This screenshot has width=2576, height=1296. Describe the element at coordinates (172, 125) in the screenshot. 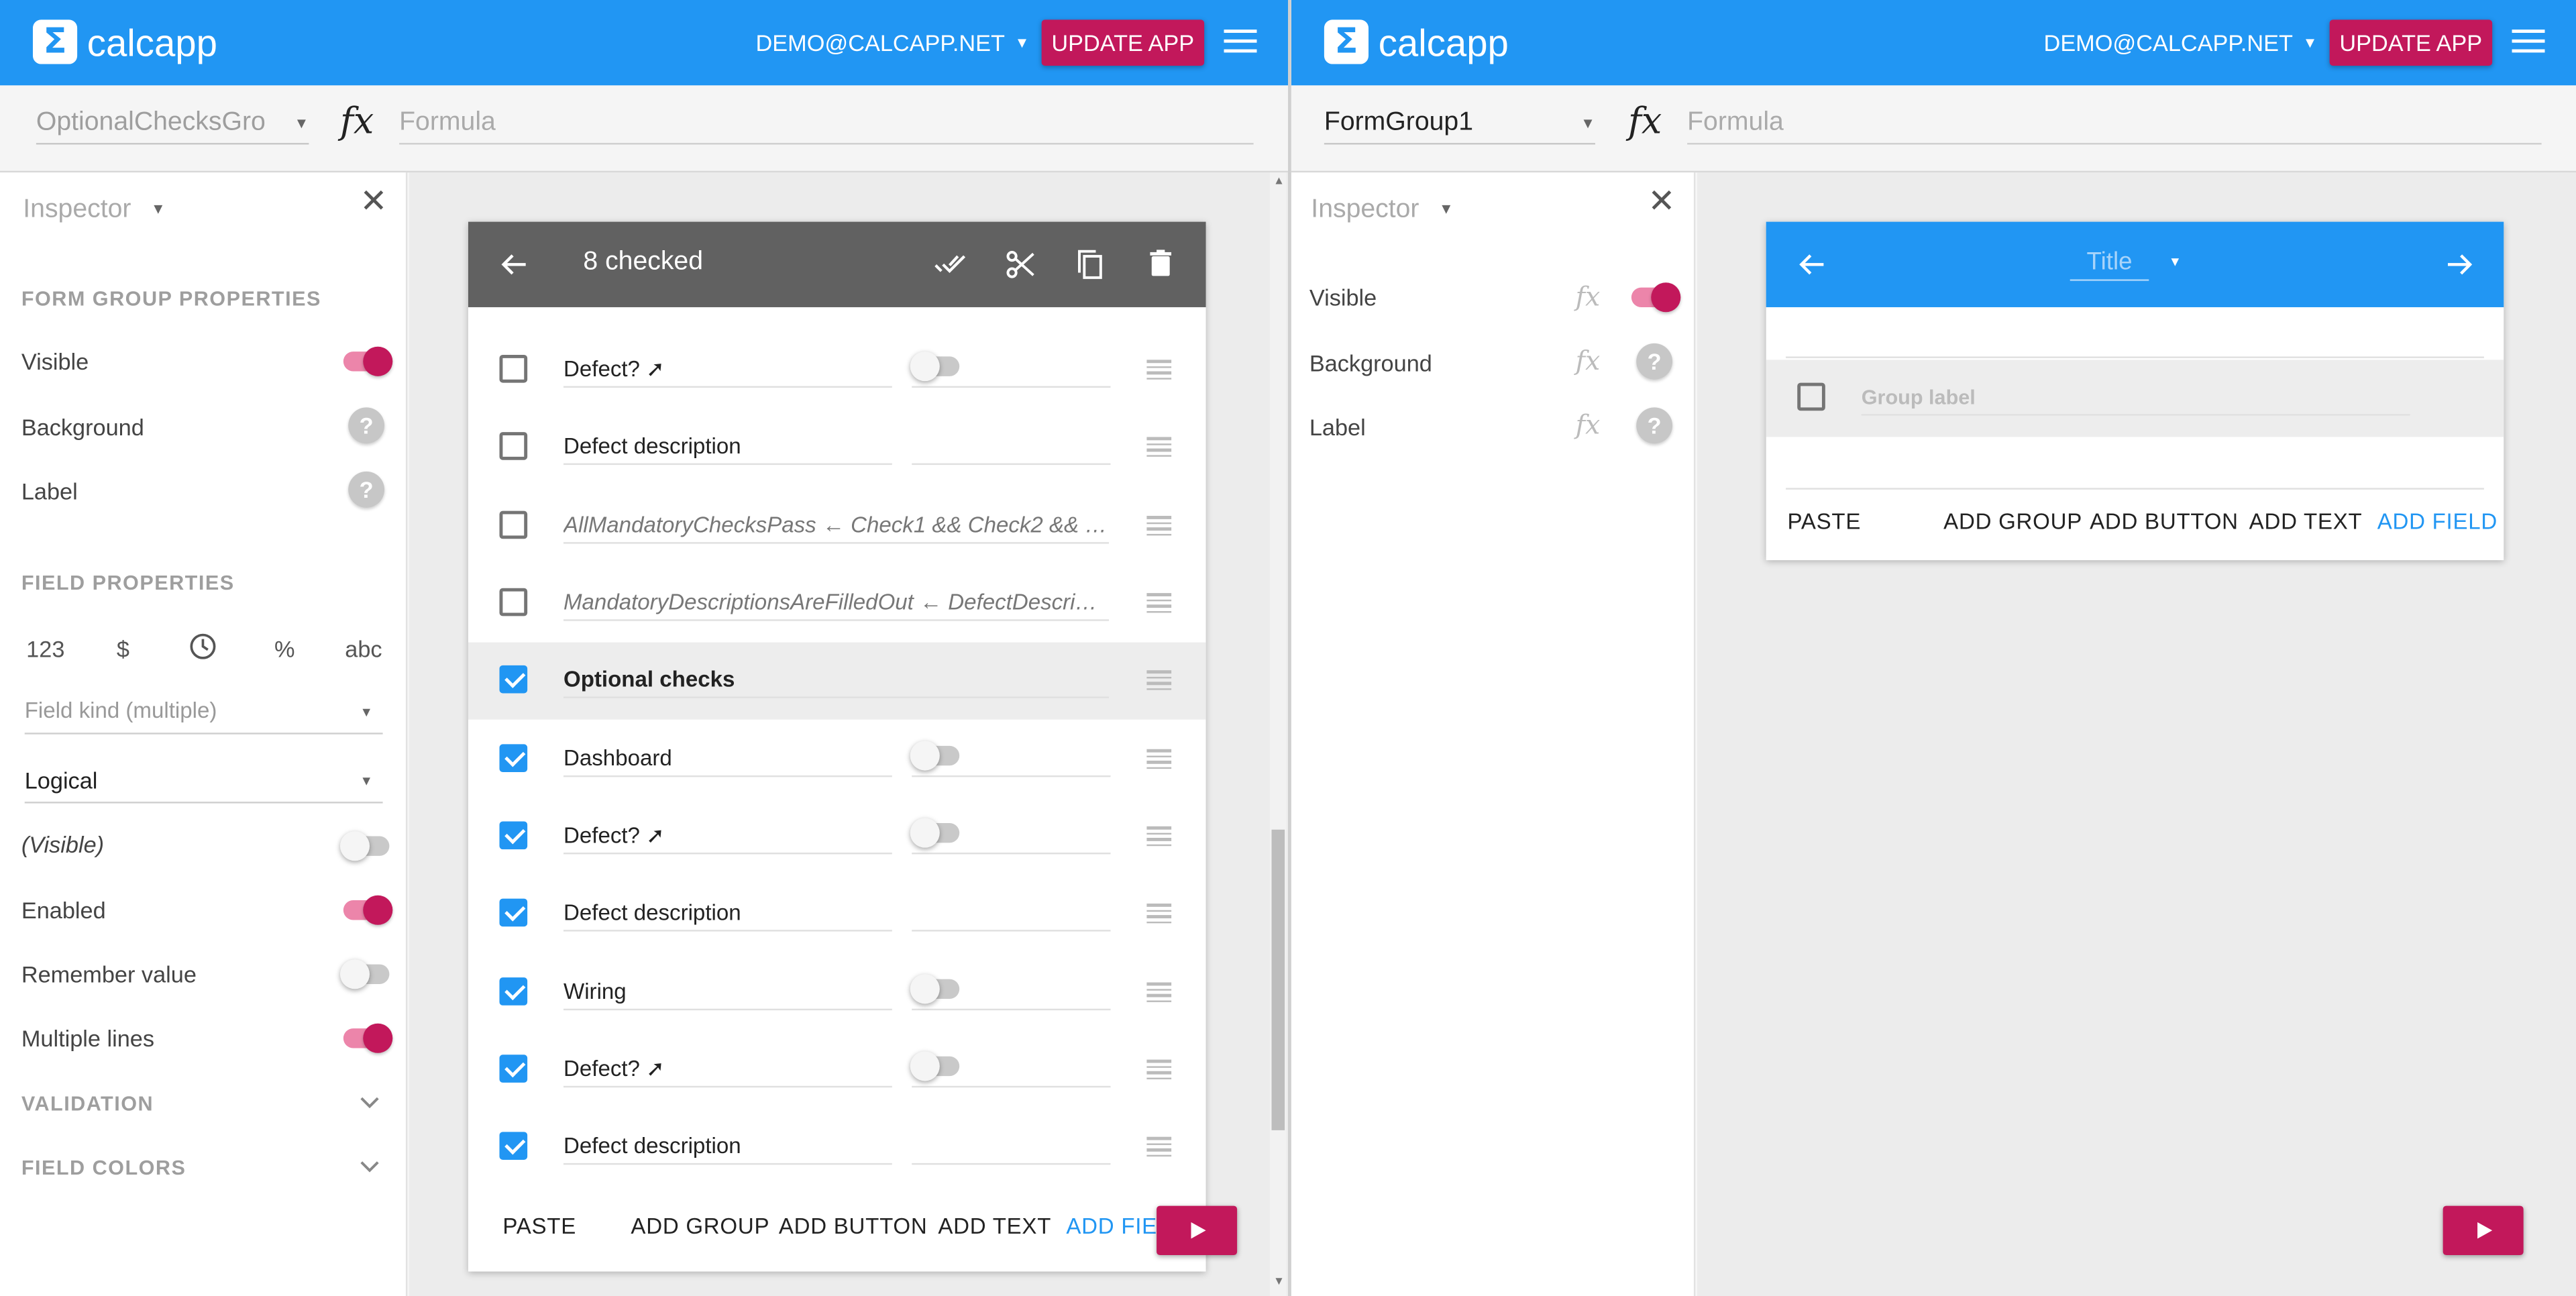

I see `item-selector: OptionalChecksGro ▼` at that location.